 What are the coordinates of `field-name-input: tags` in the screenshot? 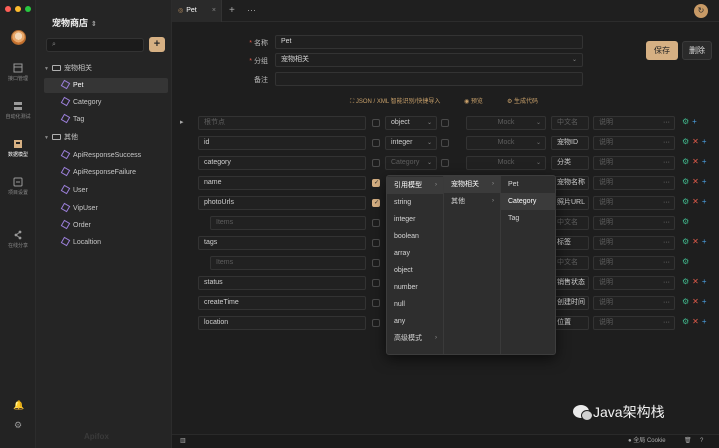 It's located at (282, 243).